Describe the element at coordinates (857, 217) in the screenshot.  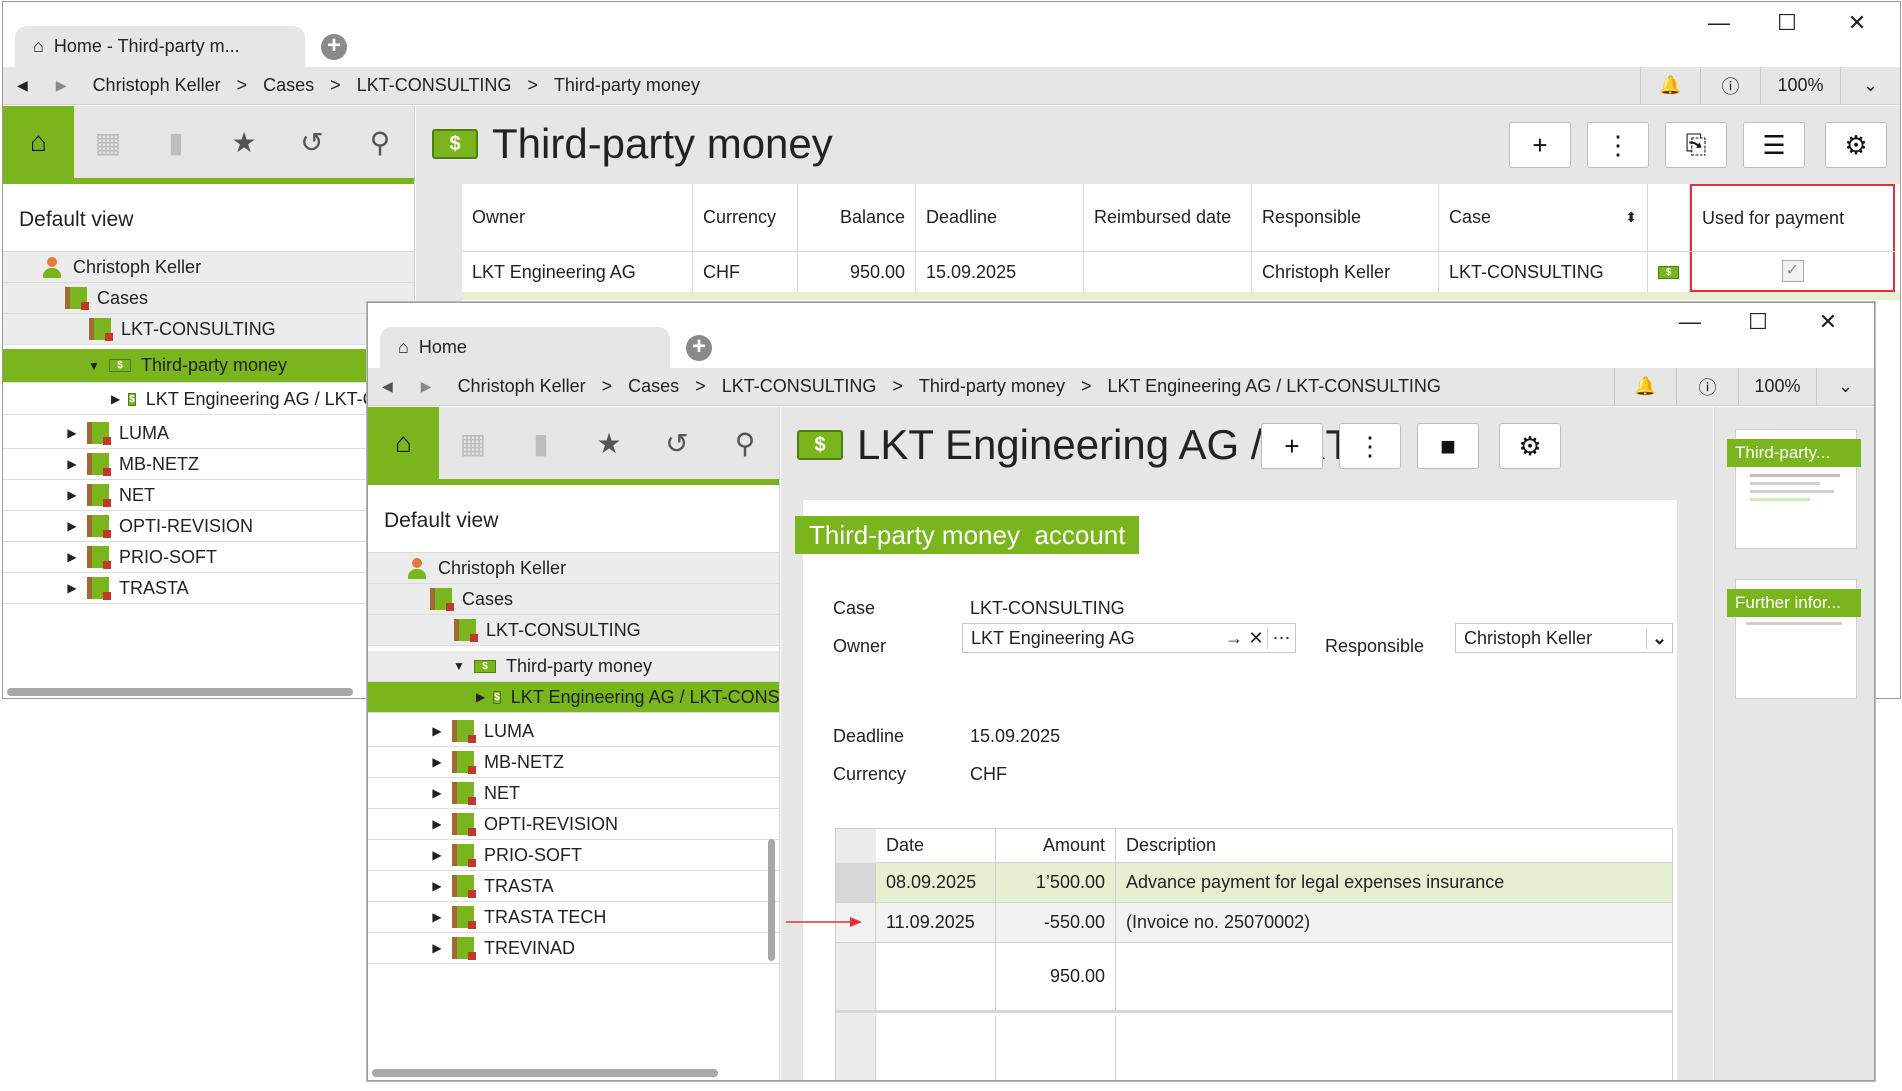
I see `column-header: Balance` at that location.